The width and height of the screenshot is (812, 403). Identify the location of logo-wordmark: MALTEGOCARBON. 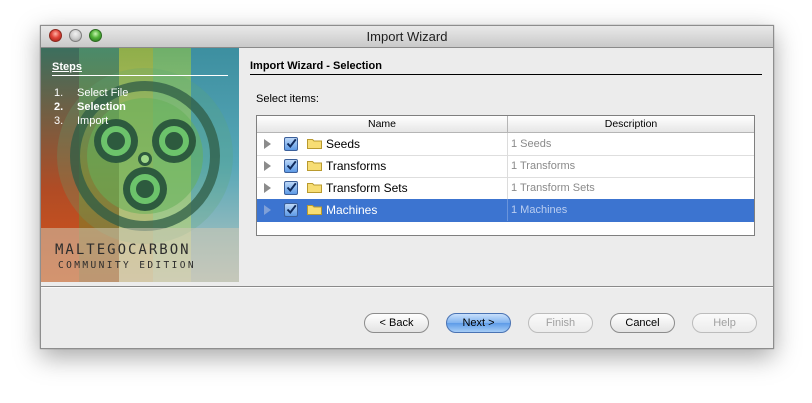
(123, 250).